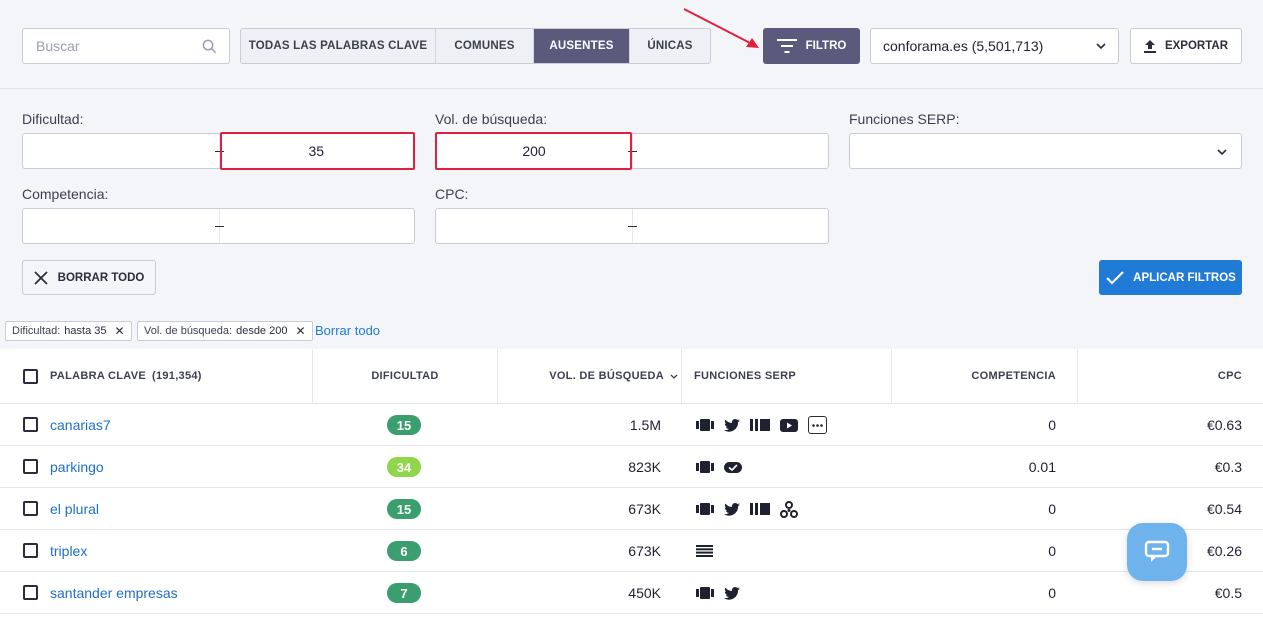  What do you see at coordinates (98, 376) in the screenshot?
I see `header-keyword-label: PALABRA CLAVE` at bounding box center [98, 376].